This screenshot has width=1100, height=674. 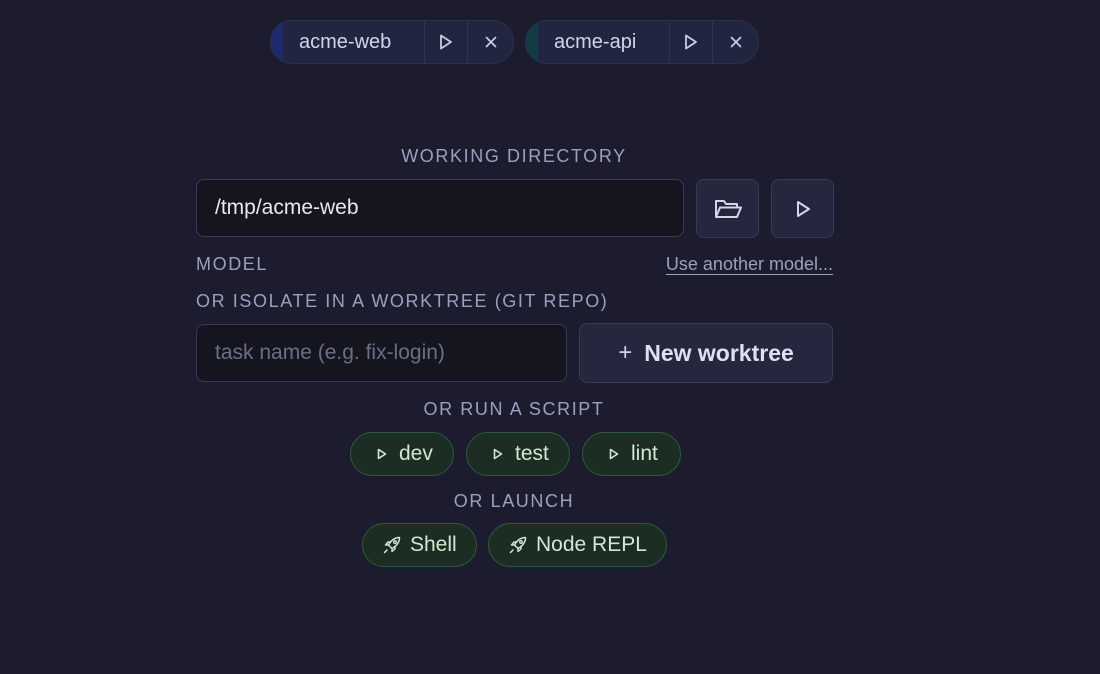 What do you see at coordinates (591, 544) in the screenshot?
I see `launch-name: Node REPL` at bounding box center [591, 544].